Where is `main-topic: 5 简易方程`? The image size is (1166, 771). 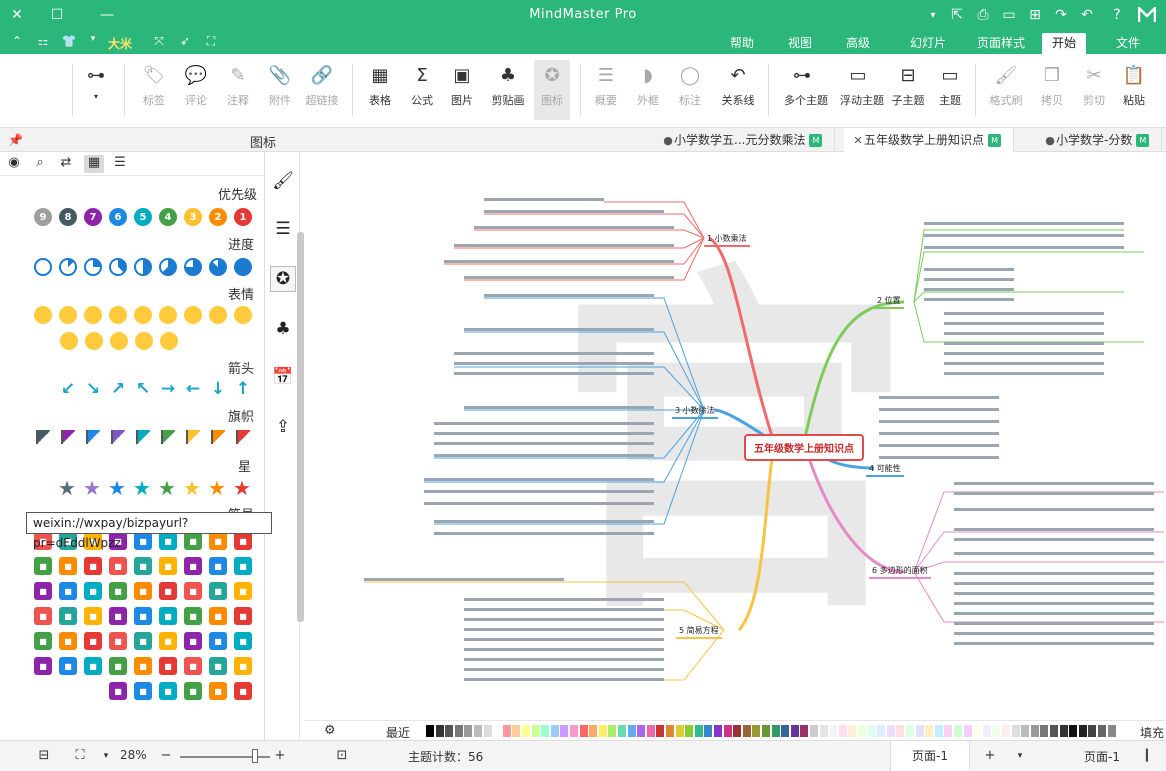 main-topic: 5 简易方程 is located at coordinates (699, 631).